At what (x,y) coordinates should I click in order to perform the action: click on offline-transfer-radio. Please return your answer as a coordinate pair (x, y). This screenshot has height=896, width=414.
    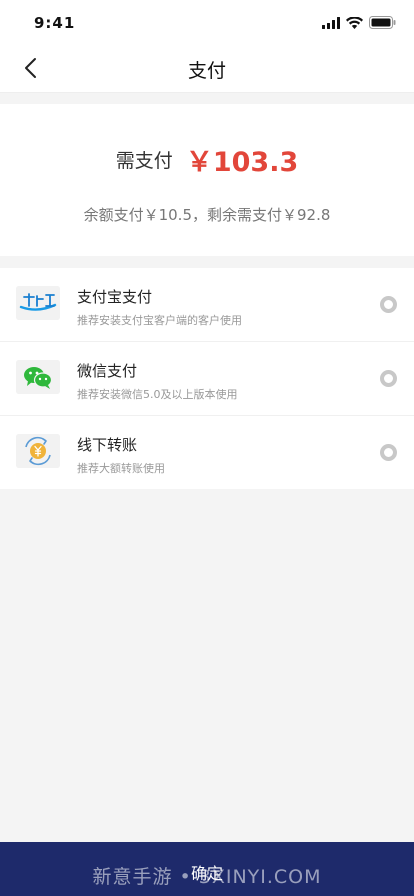
    Looking at the image, I should click on (388, 452).